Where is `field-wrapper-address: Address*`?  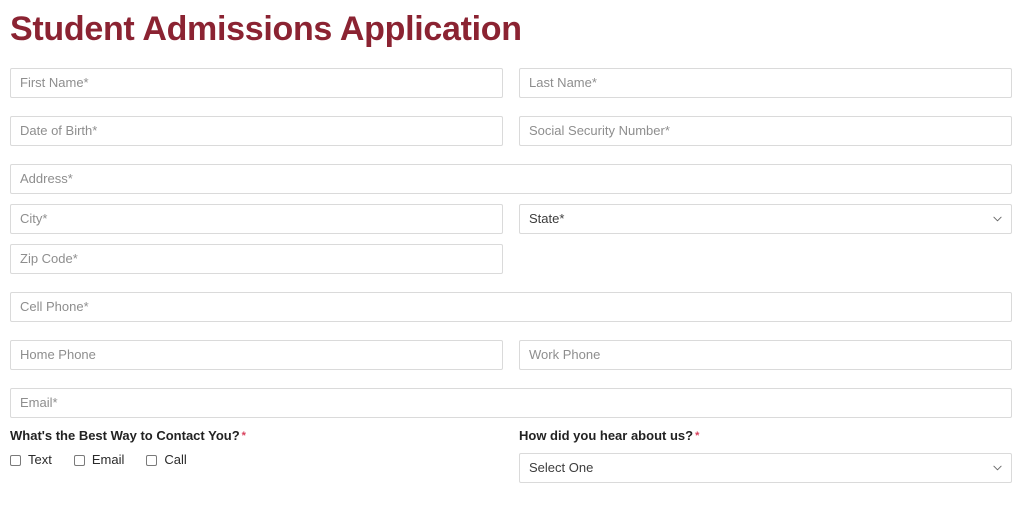
field-wrapper-address: Address* is located at coordinates (511, 179).